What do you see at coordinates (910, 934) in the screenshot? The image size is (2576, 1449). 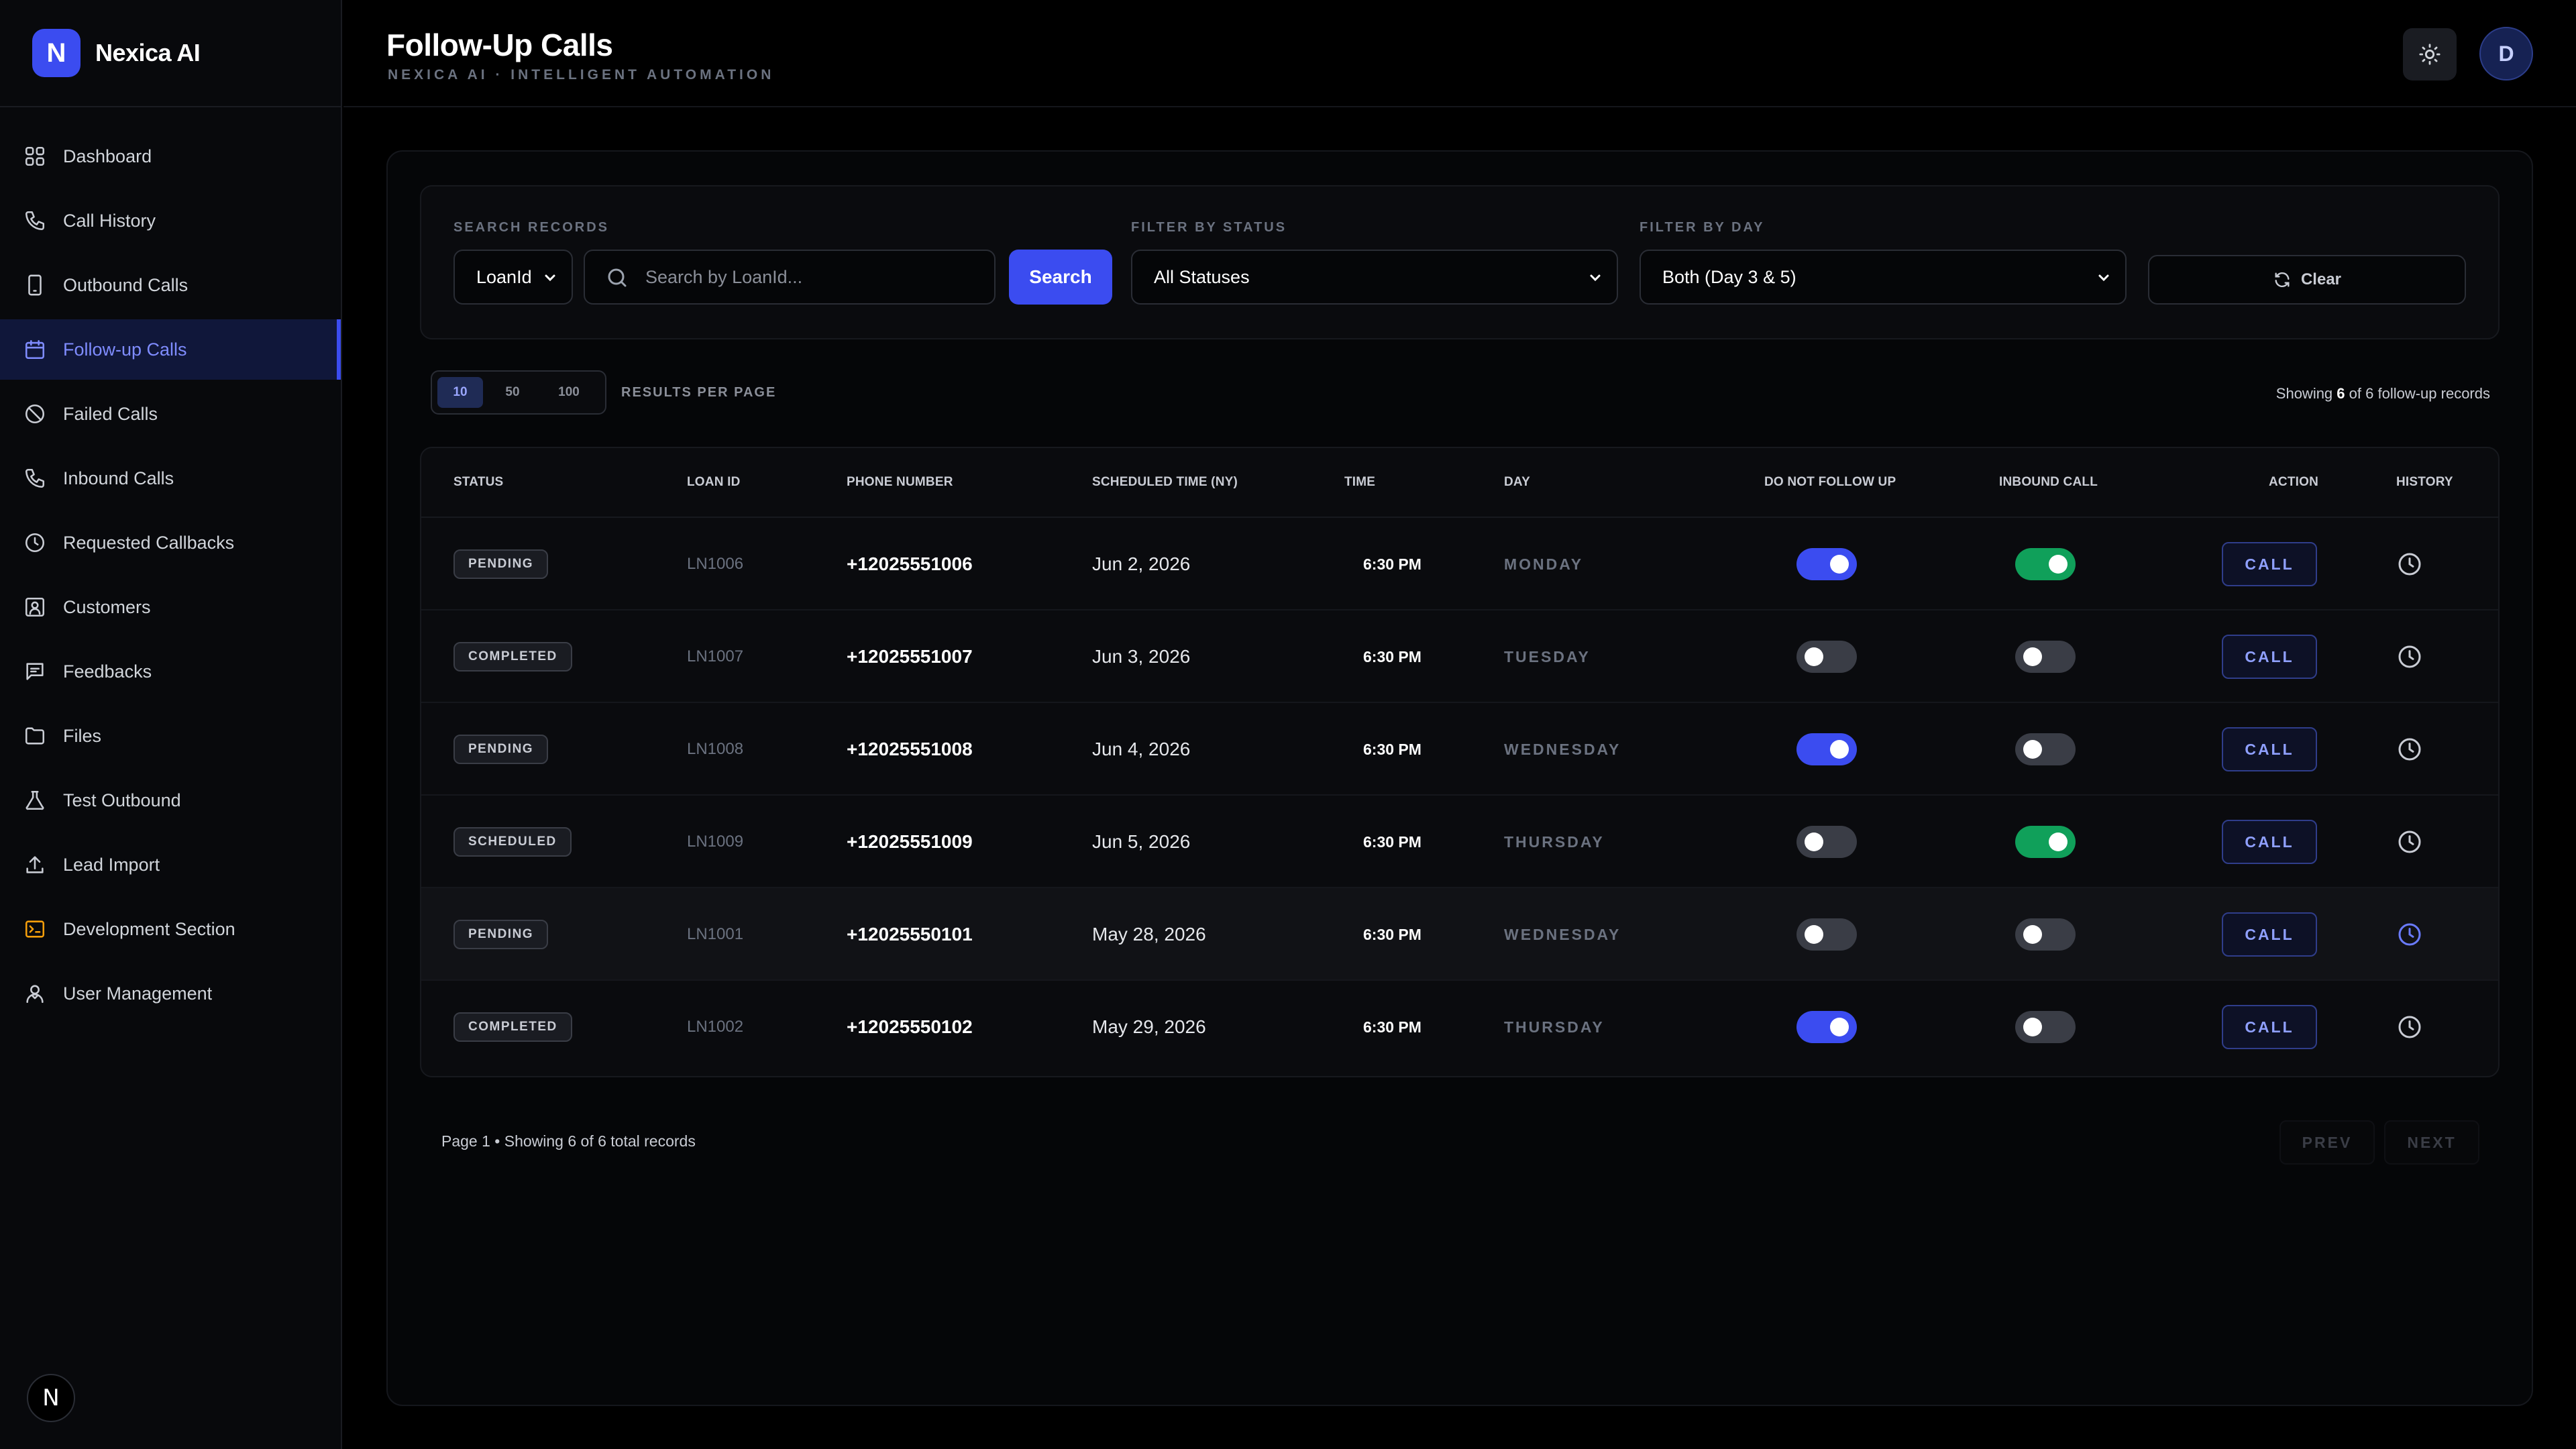 I see `phone-number: +12025550101` at bounding box center [910, 934].